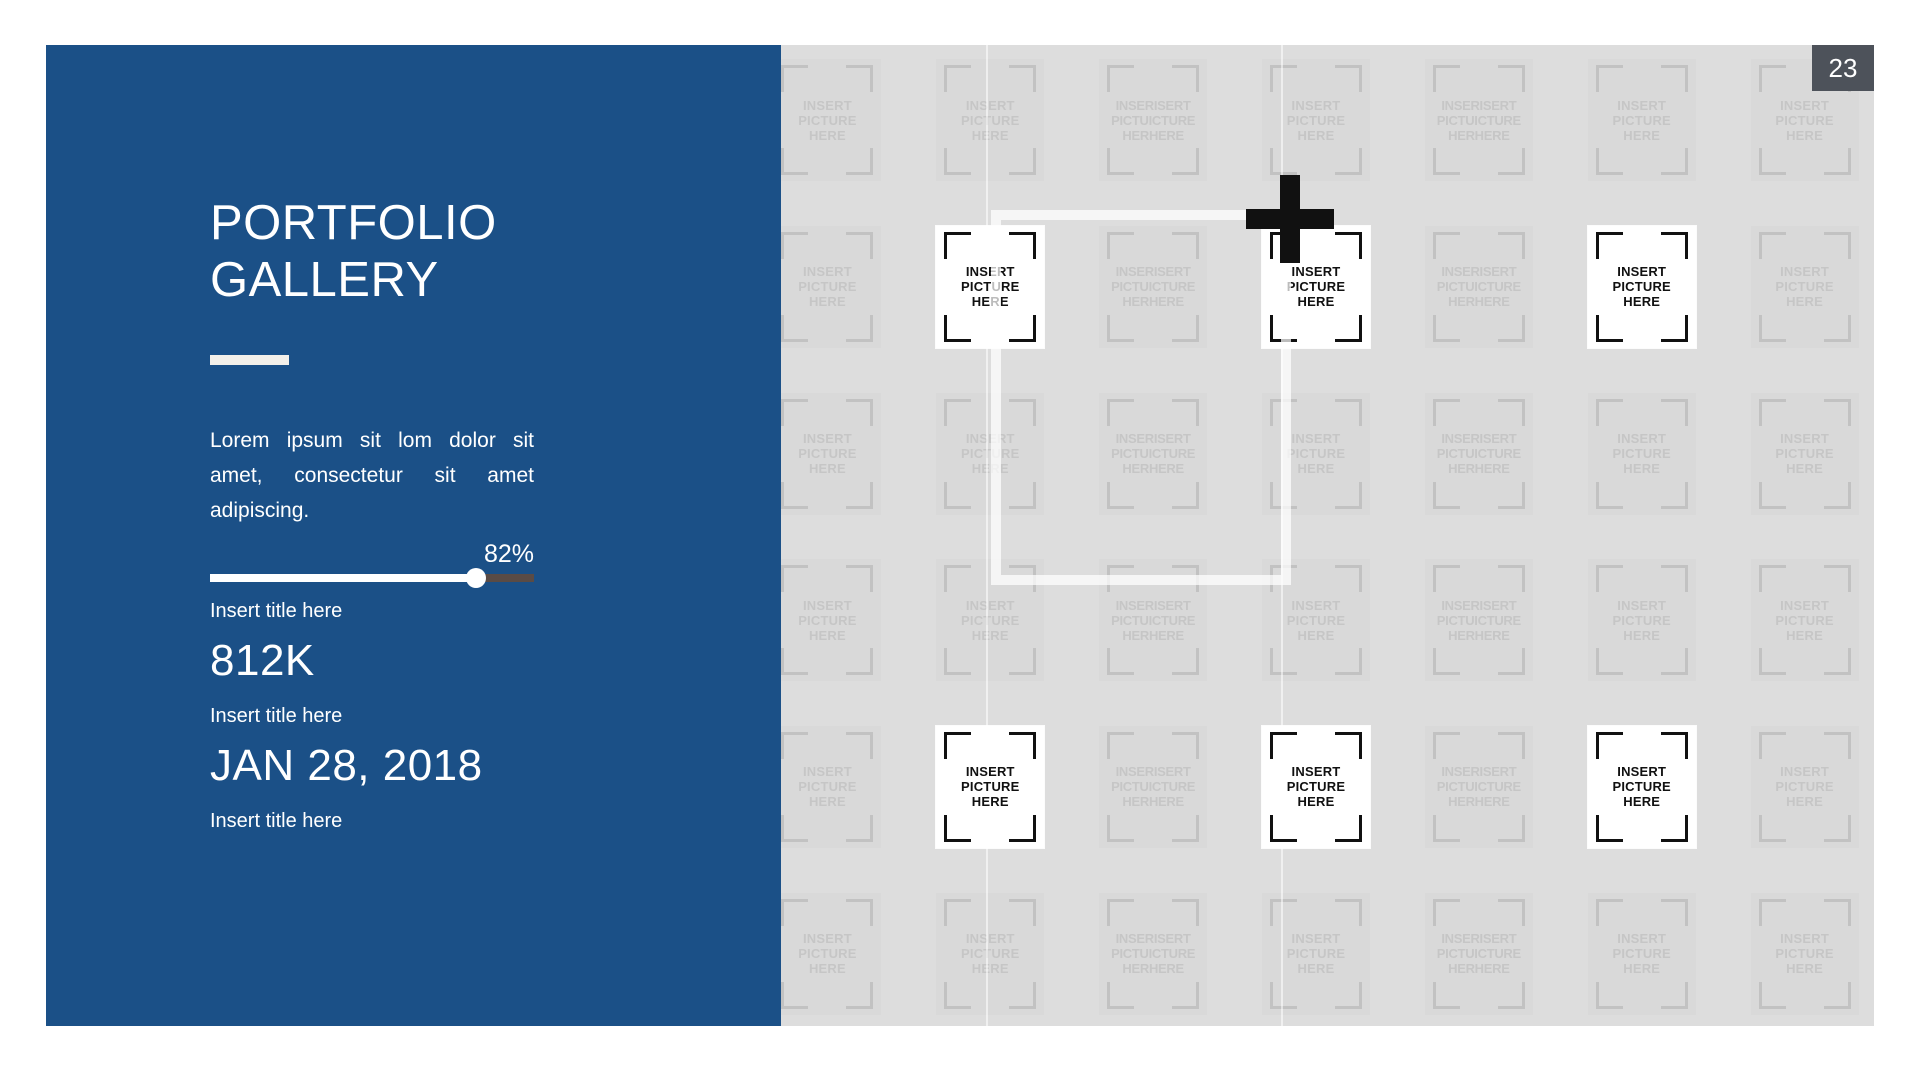 The image size is (1920, 1080). Describe the element at coordinates (276, 821) in the screenshot. I see `stat-caption-1: Insert title here` at that location.